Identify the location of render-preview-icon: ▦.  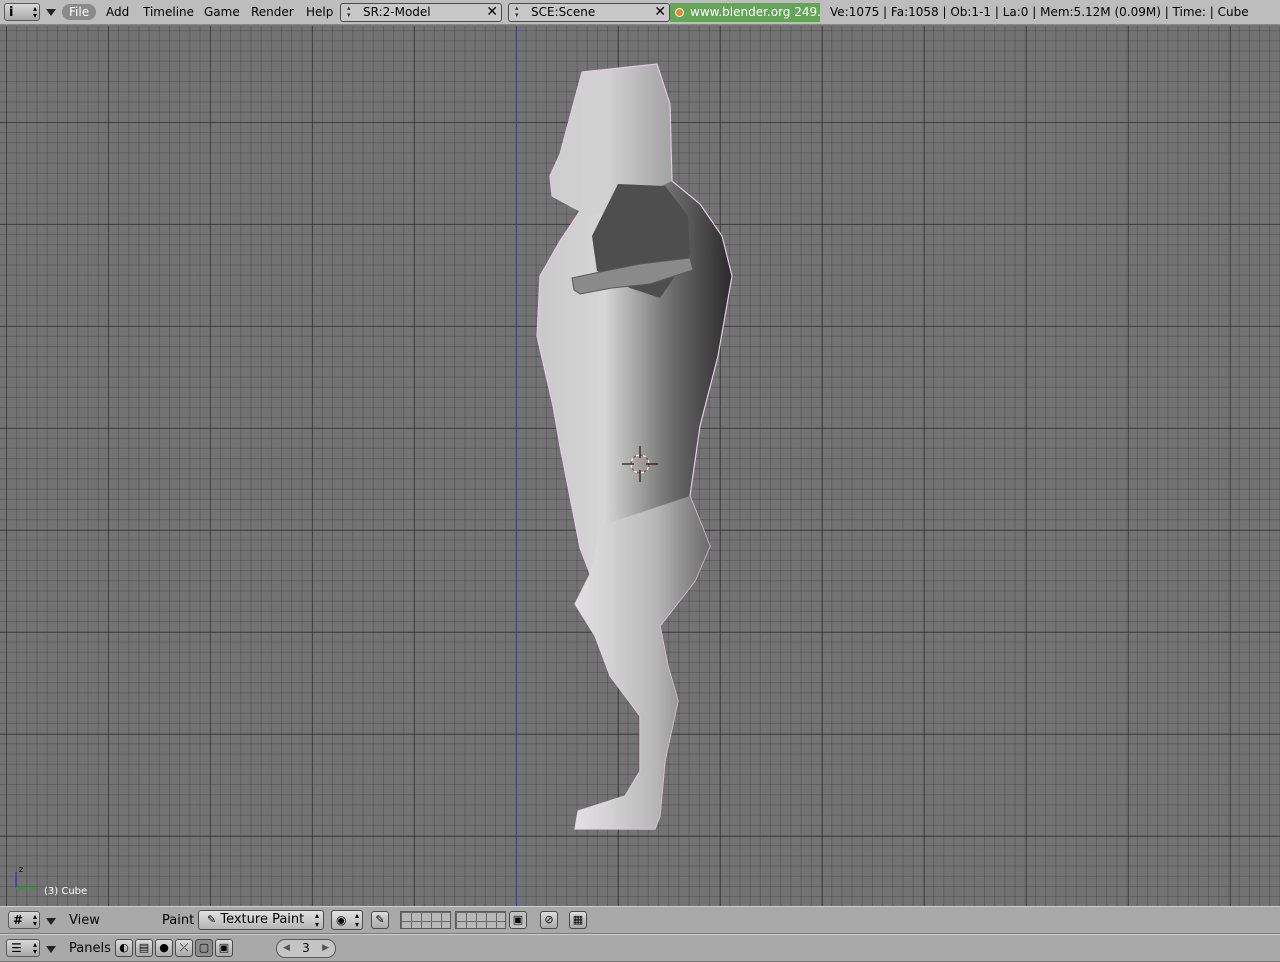
(578, 920).